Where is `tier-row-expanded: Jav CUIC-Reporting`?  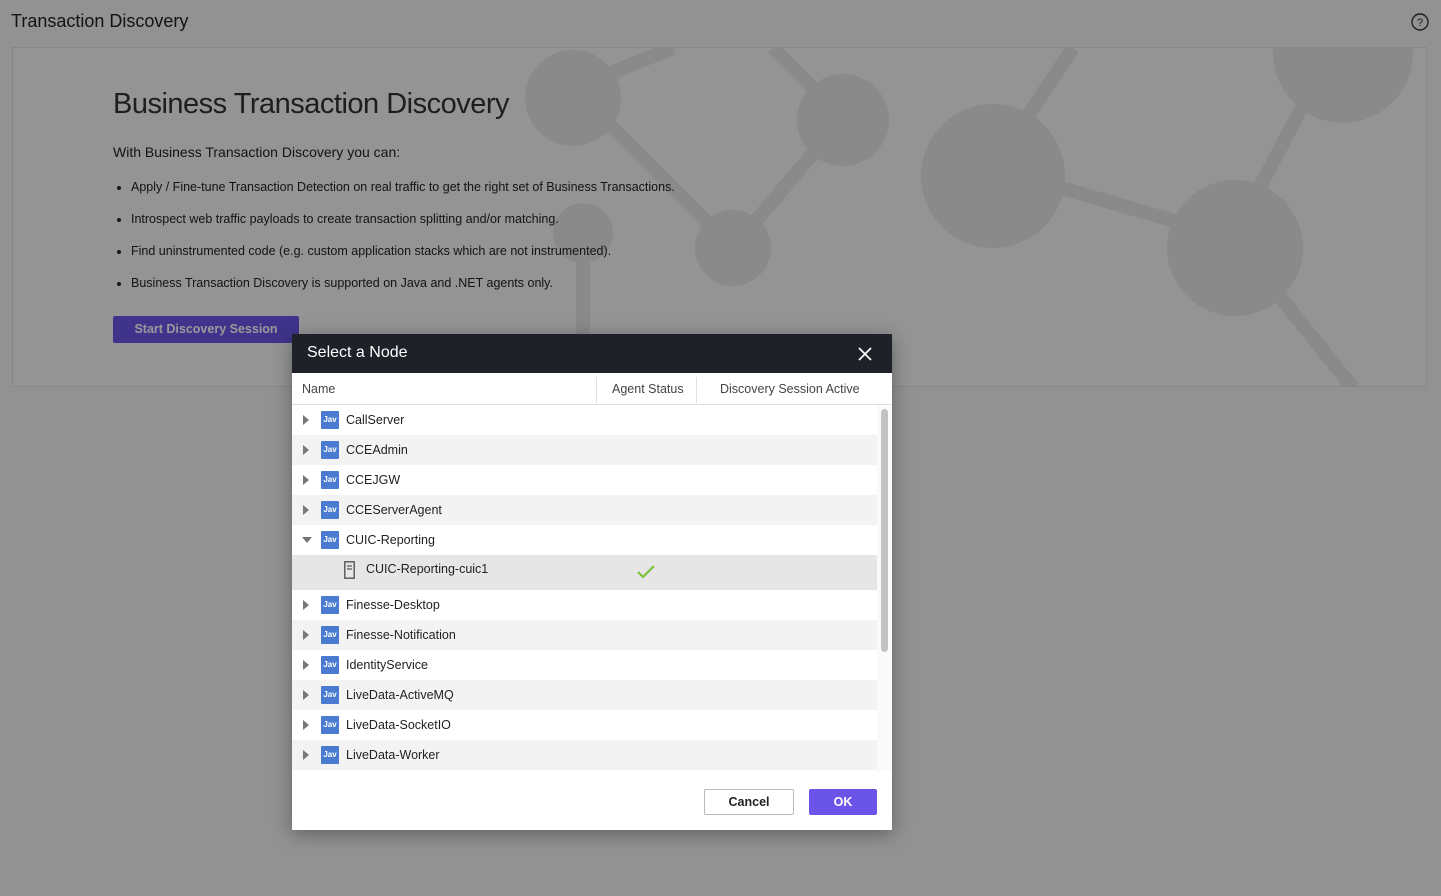 tier-row-expanded: Jav CUIC-Reporting is located at coordinates (584, 540).